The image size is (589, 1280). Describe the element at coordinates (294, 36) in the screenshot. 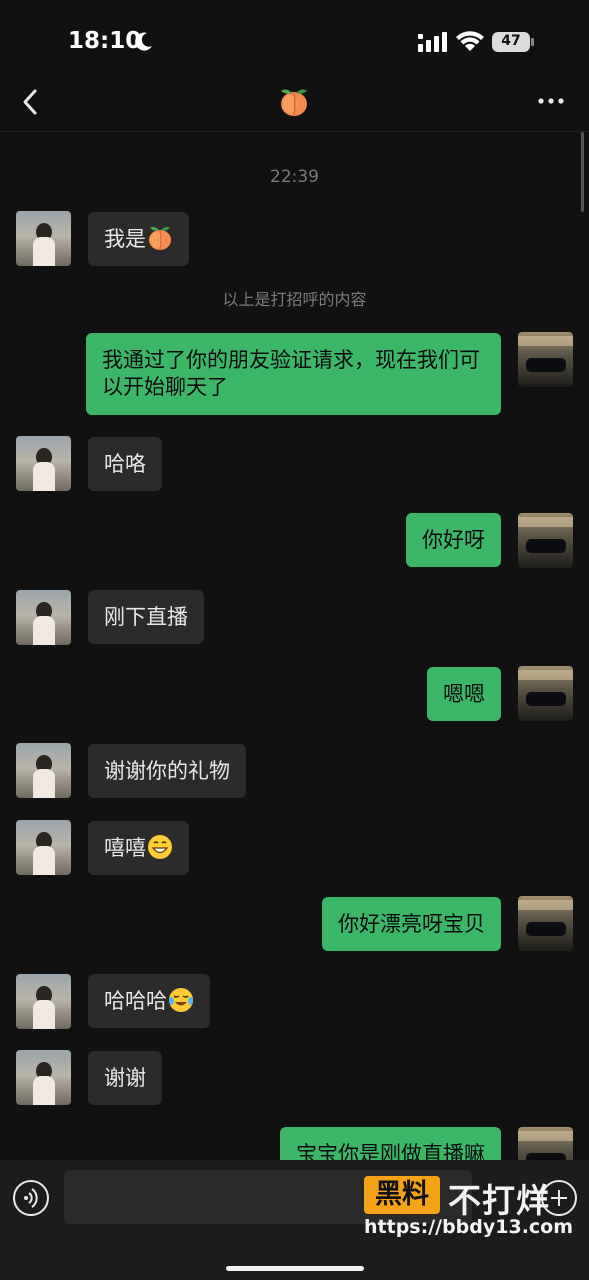

I see `status-bar: 18:10 47` at that location.